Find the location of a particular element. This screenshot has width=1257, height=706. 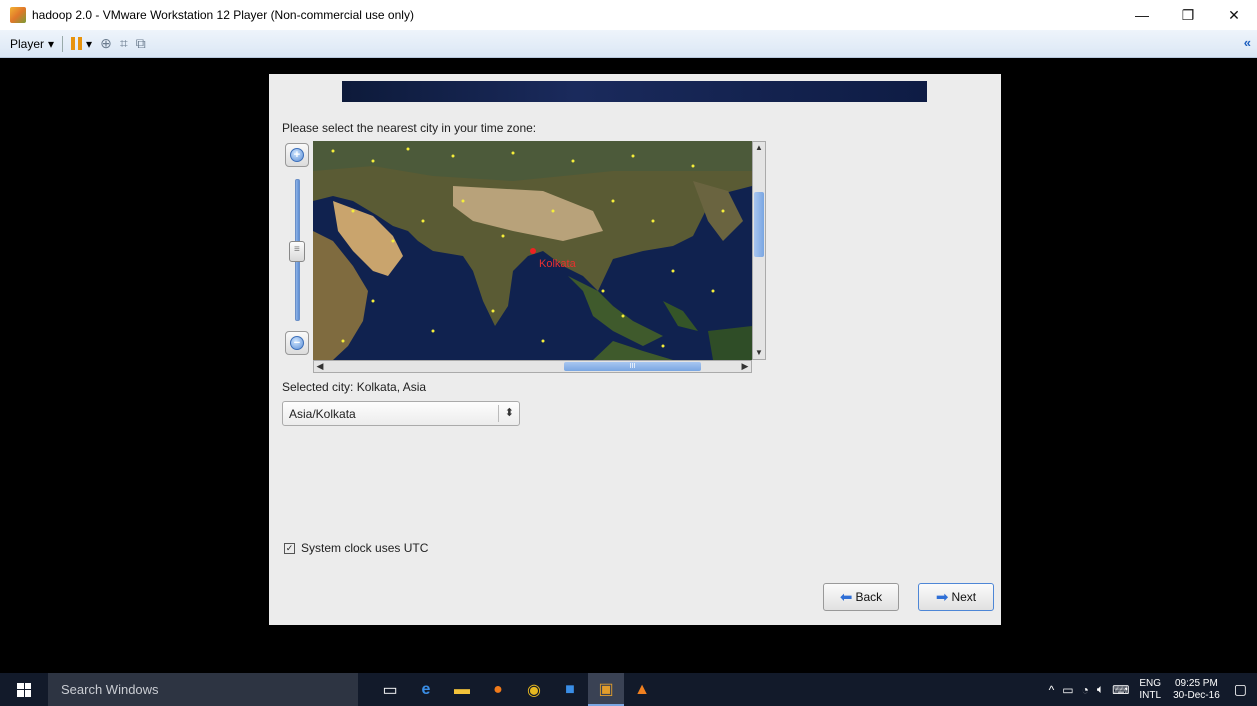

store-icon: ■ is located at coordinates (570, 689).